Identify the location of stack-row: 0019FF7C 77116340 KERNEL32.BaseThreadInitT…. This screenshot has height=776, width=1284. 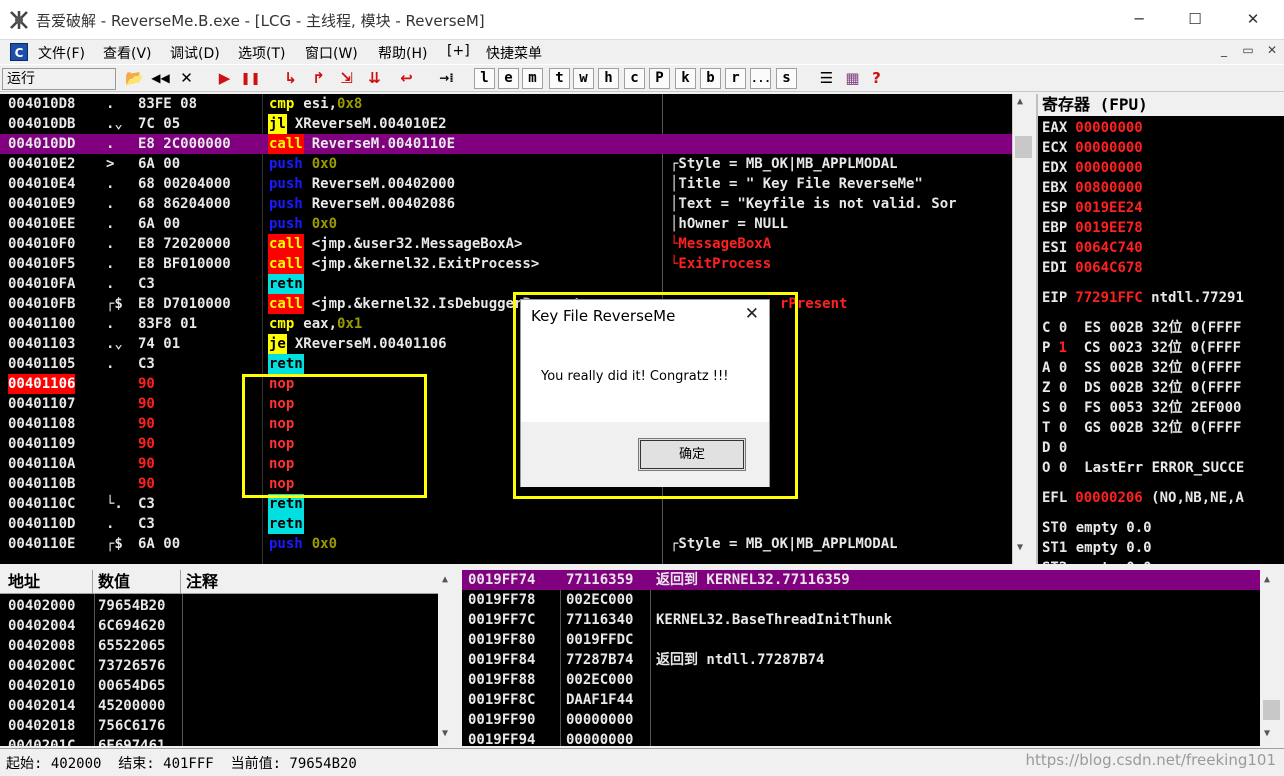
(861, 620).